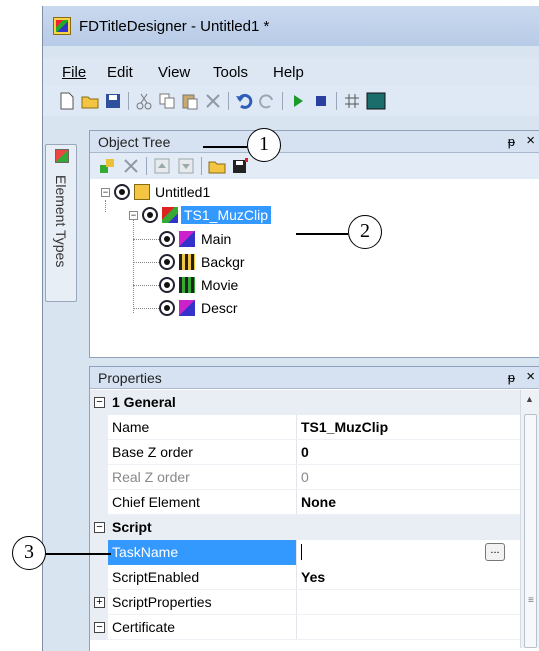 The height and width of the screenshot is (651, 539). I want to click on element-types-tab: Element Types, so click(61, 223).